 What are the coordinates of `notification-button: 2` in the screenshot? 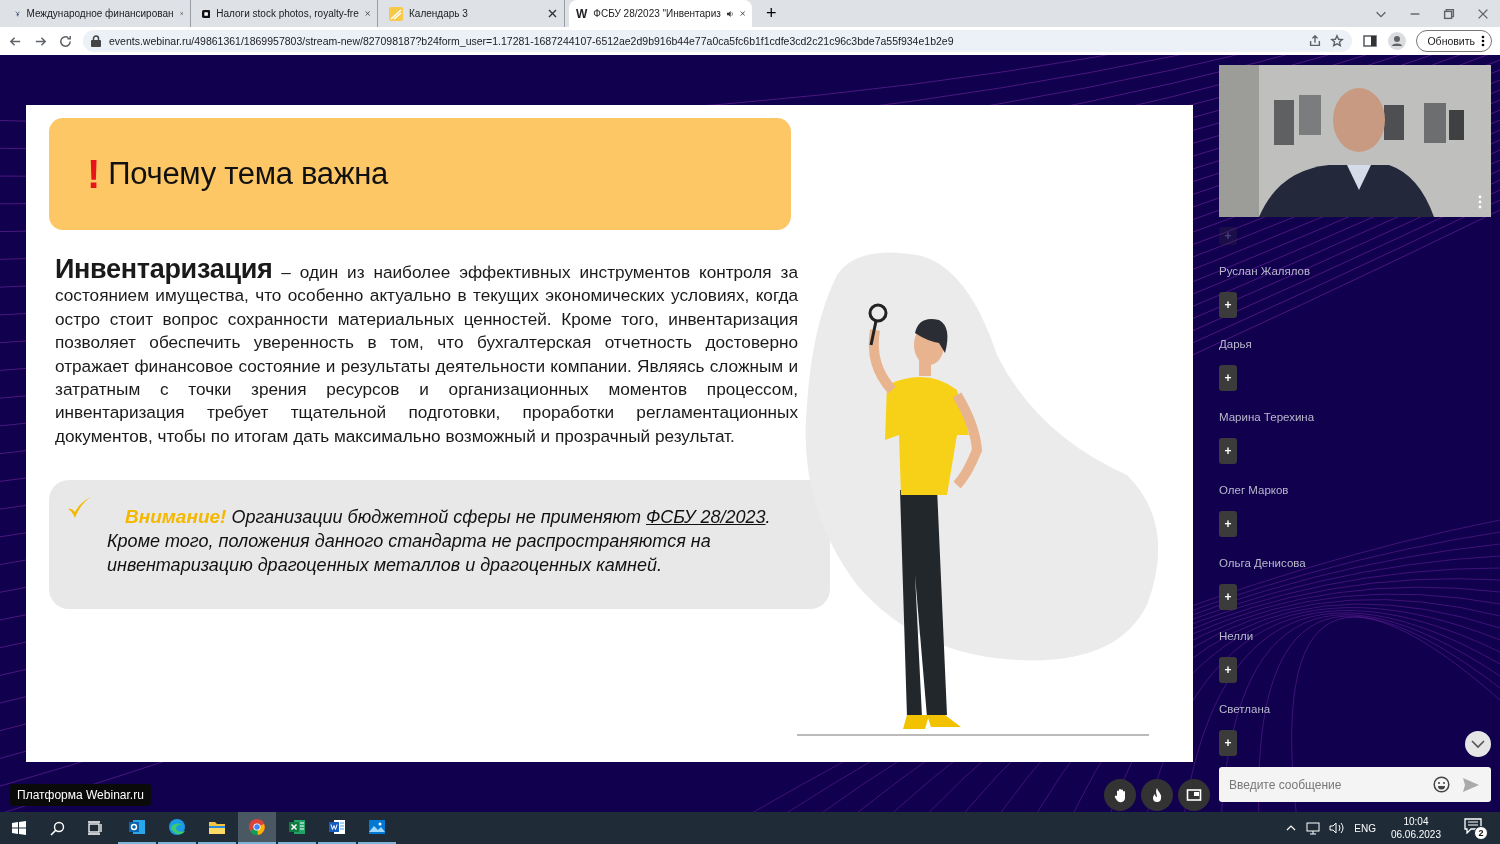 It's located at (1475, 828).